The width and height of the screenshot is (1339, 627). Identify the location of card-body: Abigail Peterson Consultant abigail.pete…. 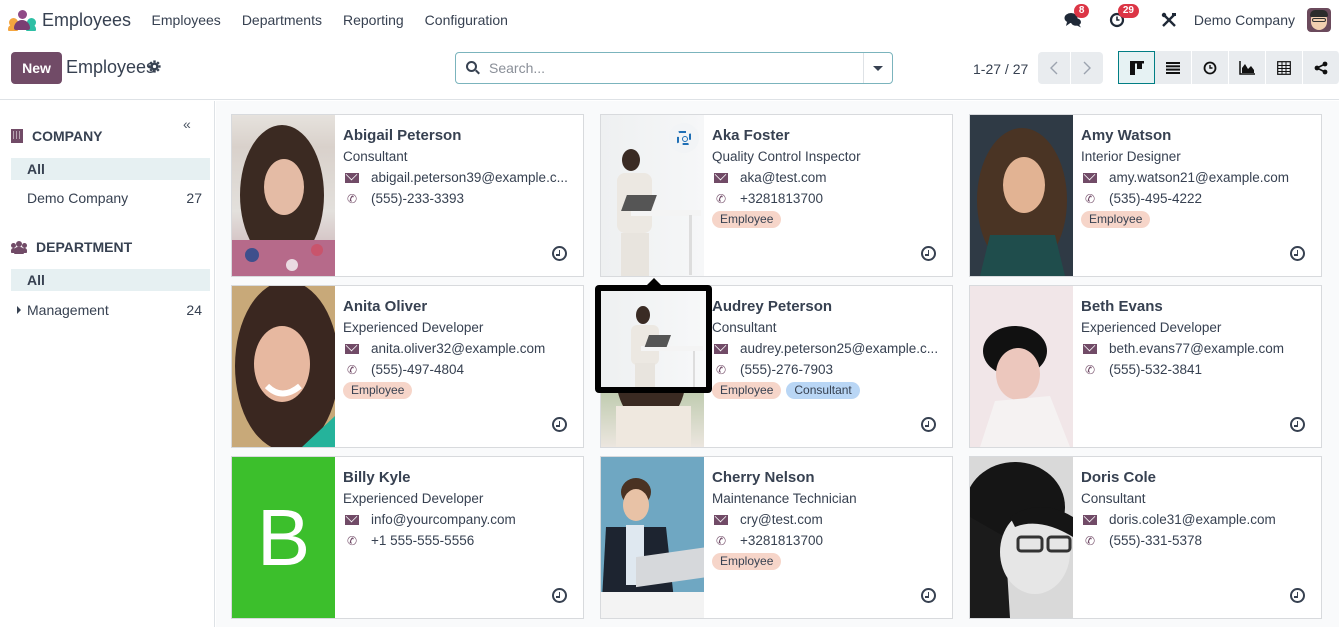
(460, 167).